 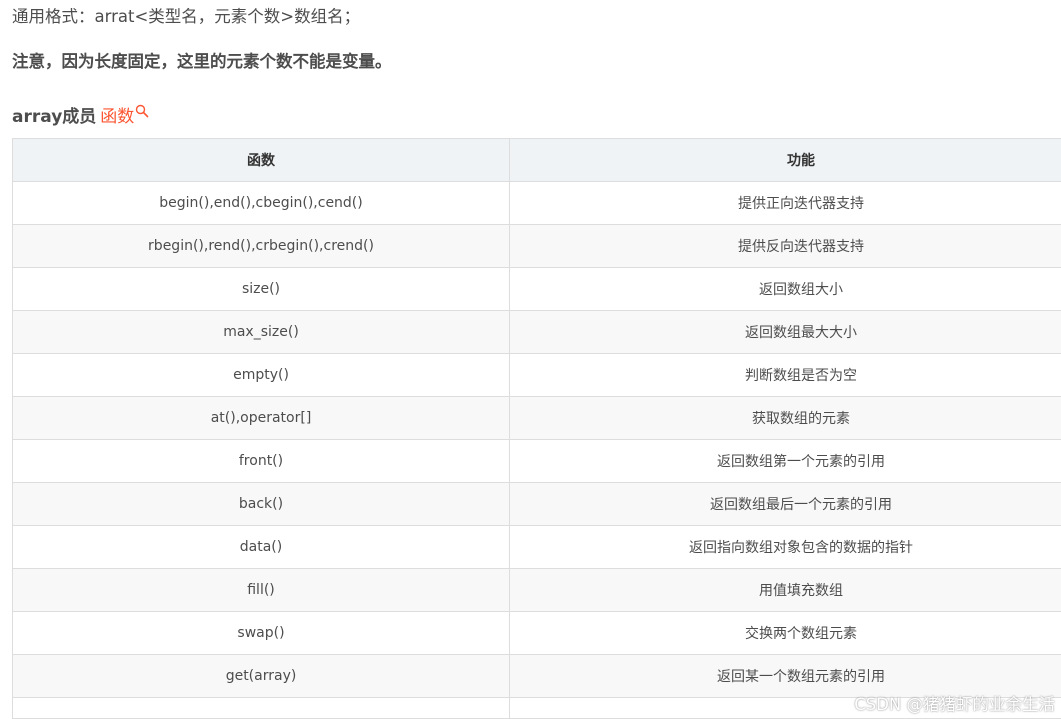 What do you see at coordinates (117, 117) in the screenshot?
I see `function-link-label: 函数` at bounding box center [117, 117].